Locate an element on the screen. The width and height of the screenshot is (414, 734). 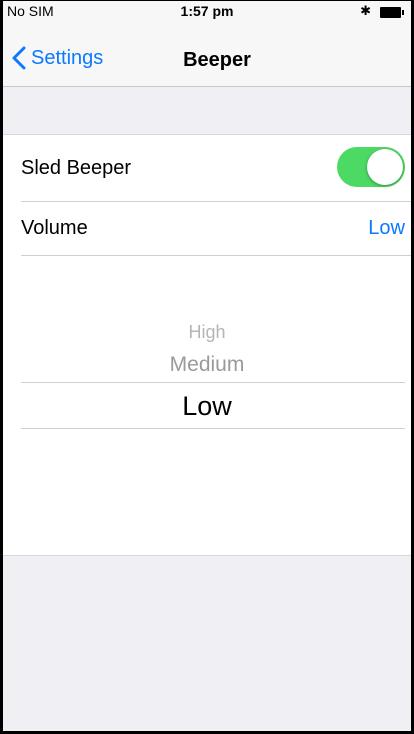
volume-value: Low is located at coordinates (386, 227).